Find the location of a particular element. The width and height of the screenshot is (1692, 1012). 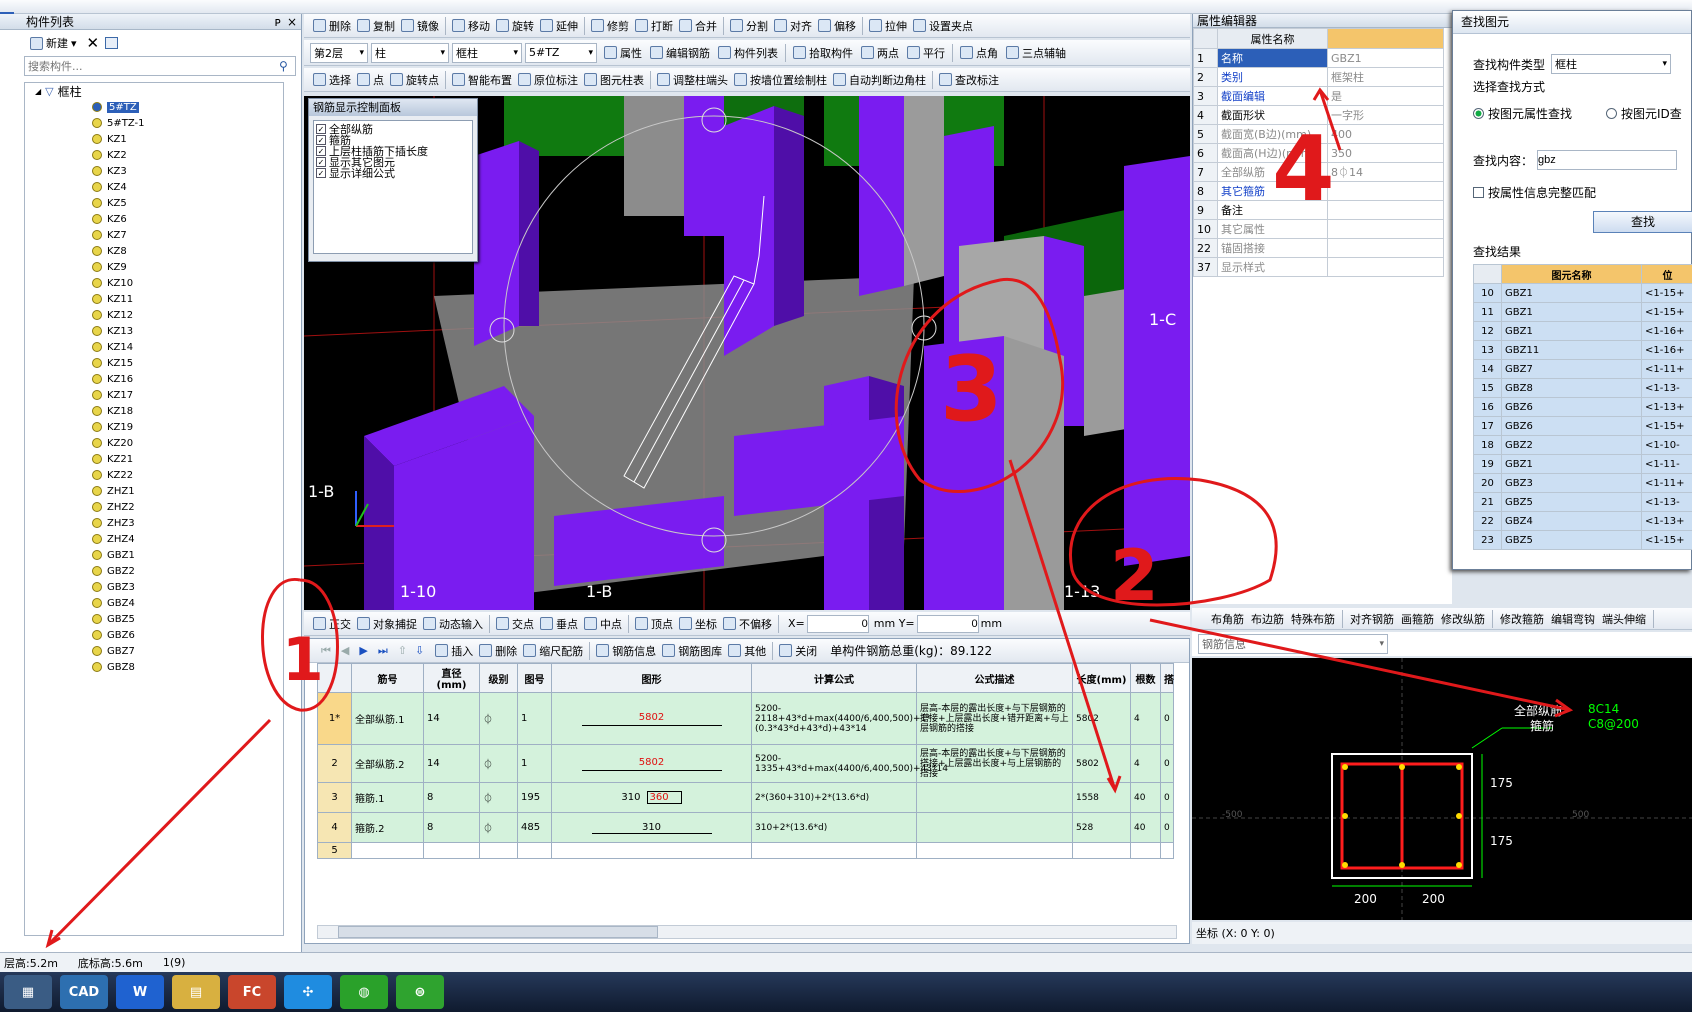

cell-len: 5802 is located at coordinates (1101, 763).